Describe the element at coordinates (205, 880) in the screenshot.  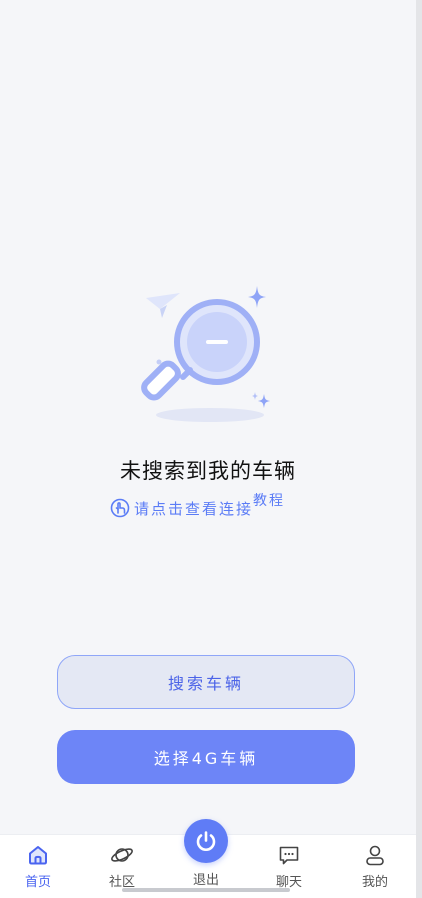
I see `exit-label: 退出` at that location.